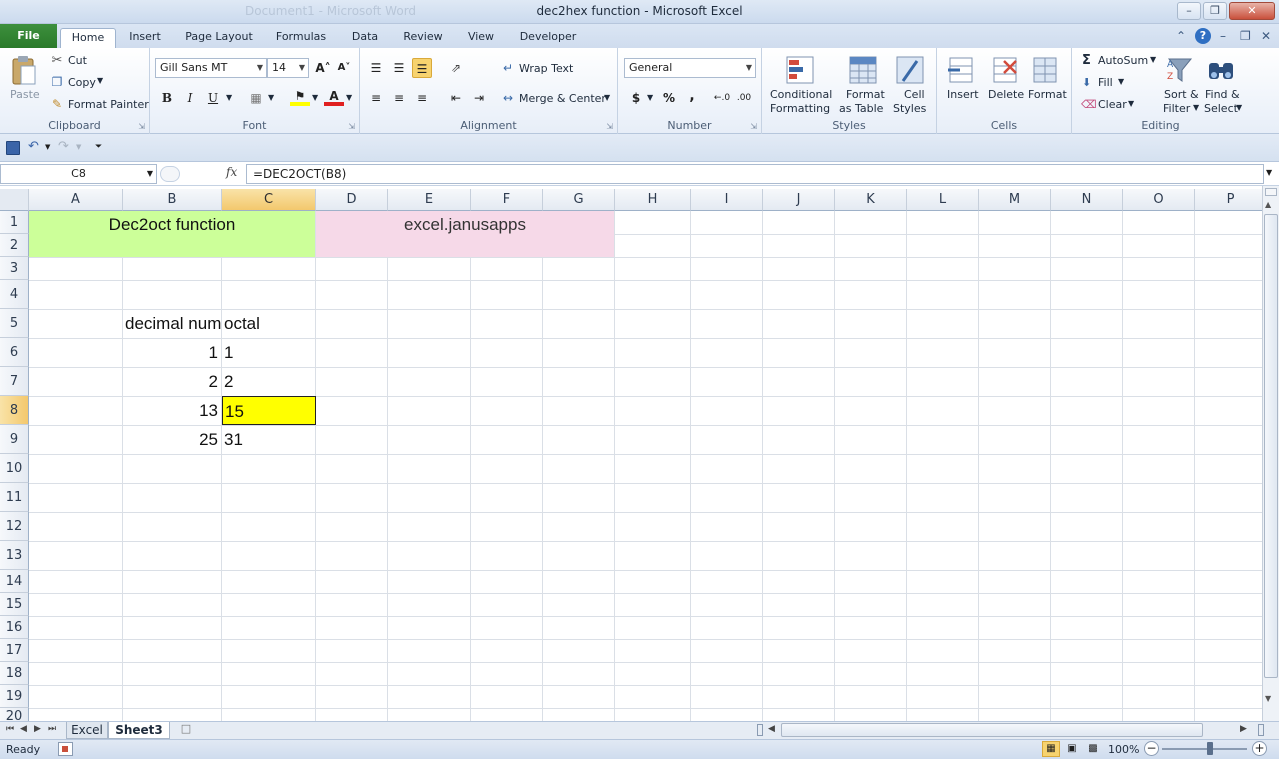 This screenshot has height=759, width=1279. I want to click on zoom-out-icon: −, so click(1151, 748).